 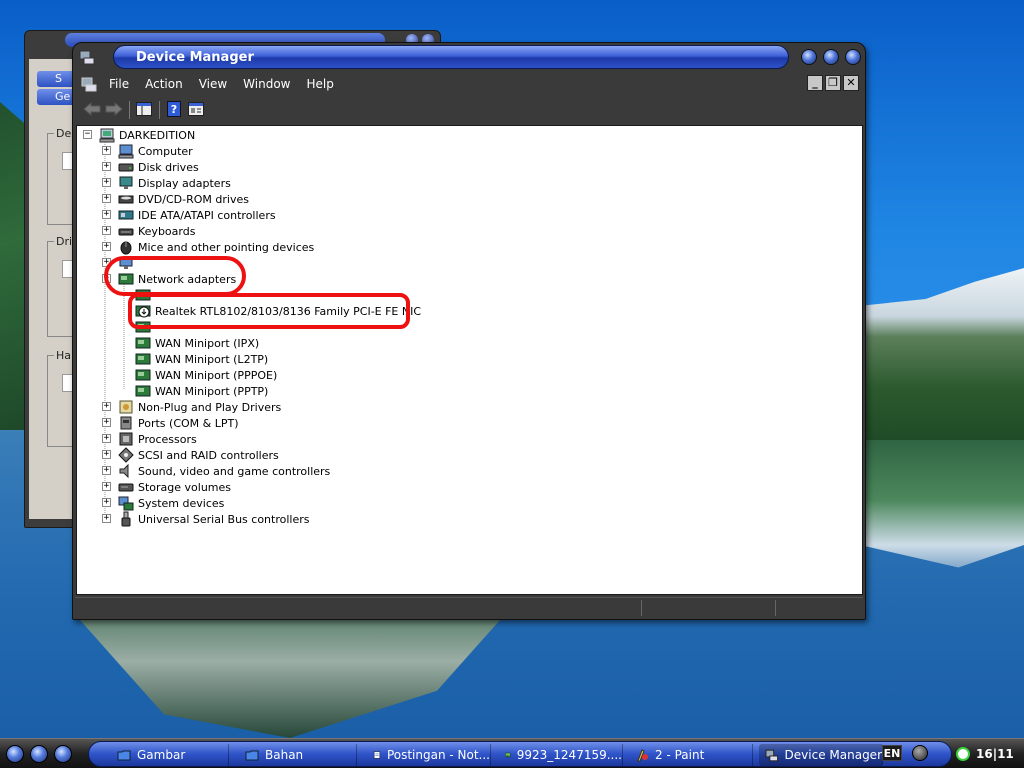 I want to click on expander-device: +, so click(x=106, y=262).